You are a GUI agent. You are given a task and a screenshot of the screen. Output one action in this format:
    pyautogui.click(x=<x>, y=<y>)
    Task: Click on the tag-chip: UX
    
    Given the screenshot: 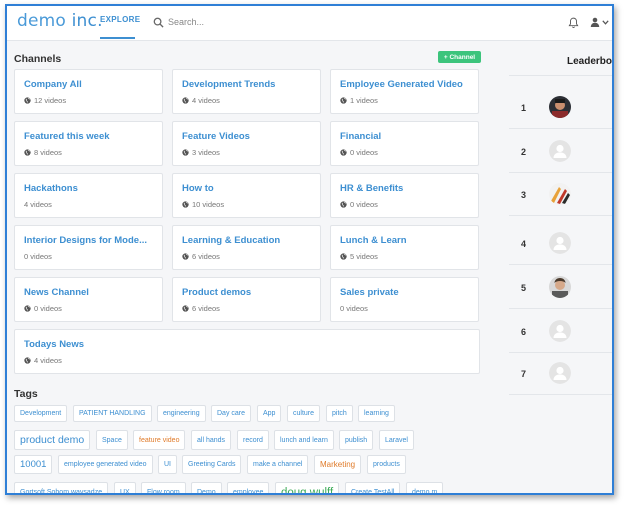 What is the action you would take?
    pyautogui.click(x=125, y=487)
    